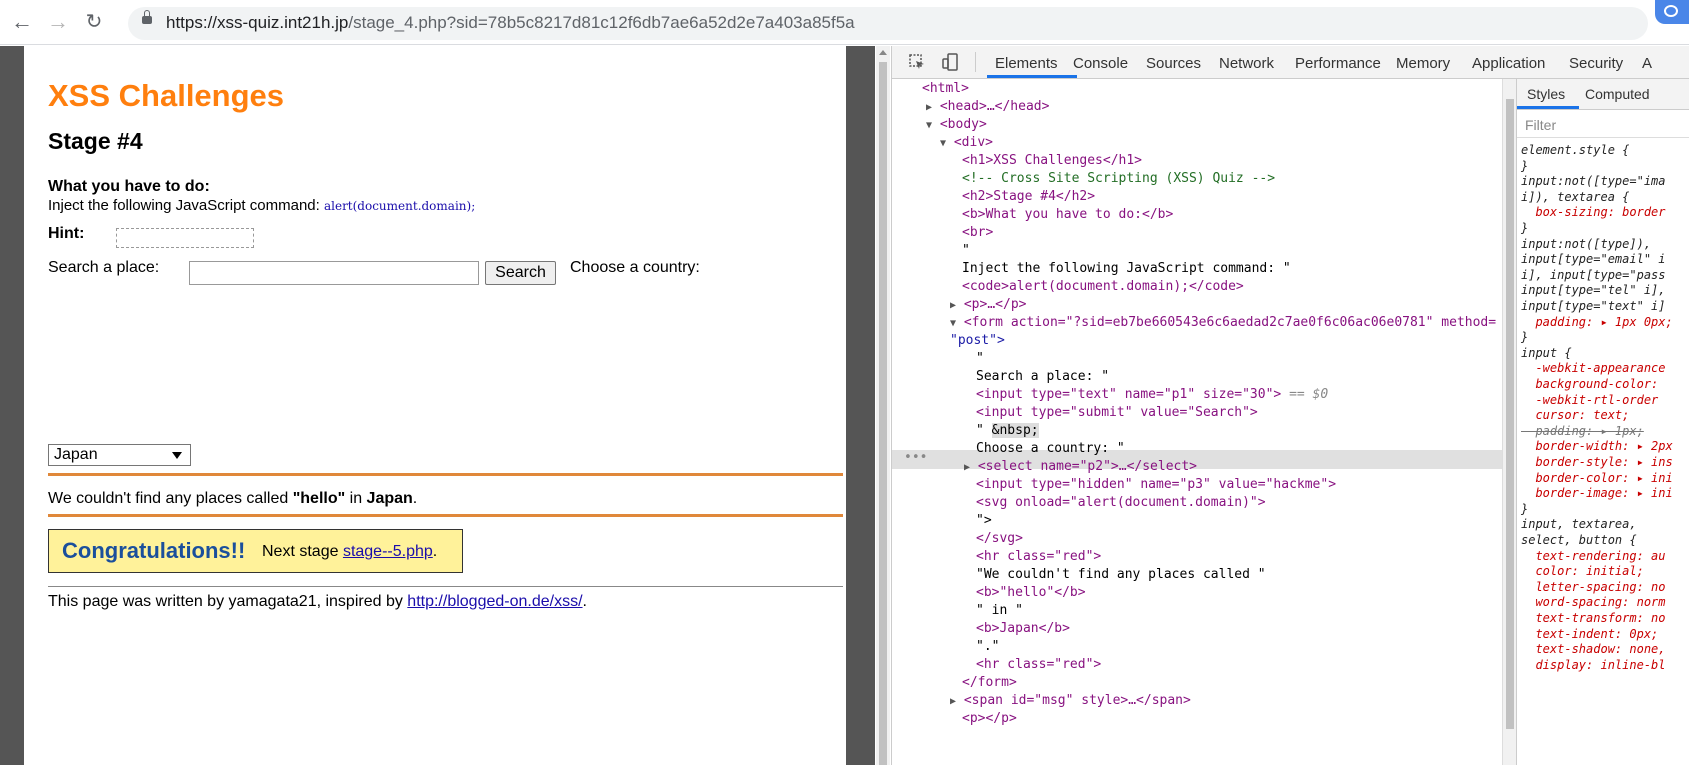  Describe the element at coordinates (1423, 63) in the screenshot. I see `tab-memory: Memory` at that location.